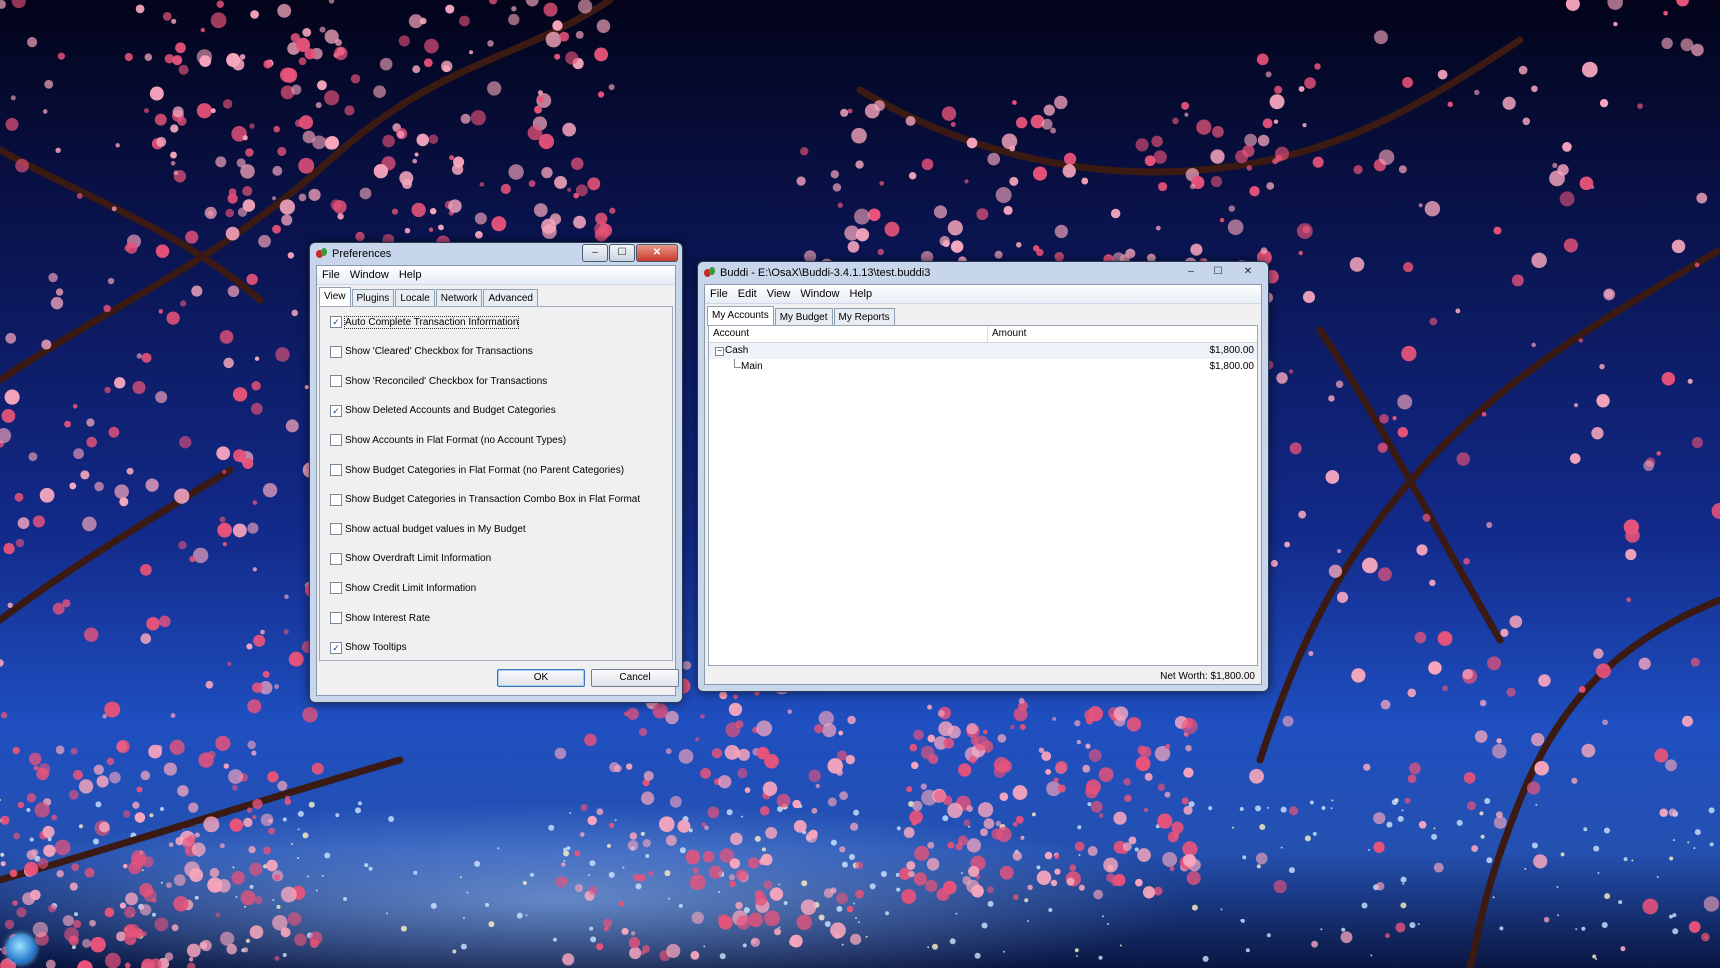 The width and height of the screenshot is (1720, 968). Describe the element at coordinates (983, 351) in the screenshot. I see `table-row-cash: − Cash $1,800.00` at that location.